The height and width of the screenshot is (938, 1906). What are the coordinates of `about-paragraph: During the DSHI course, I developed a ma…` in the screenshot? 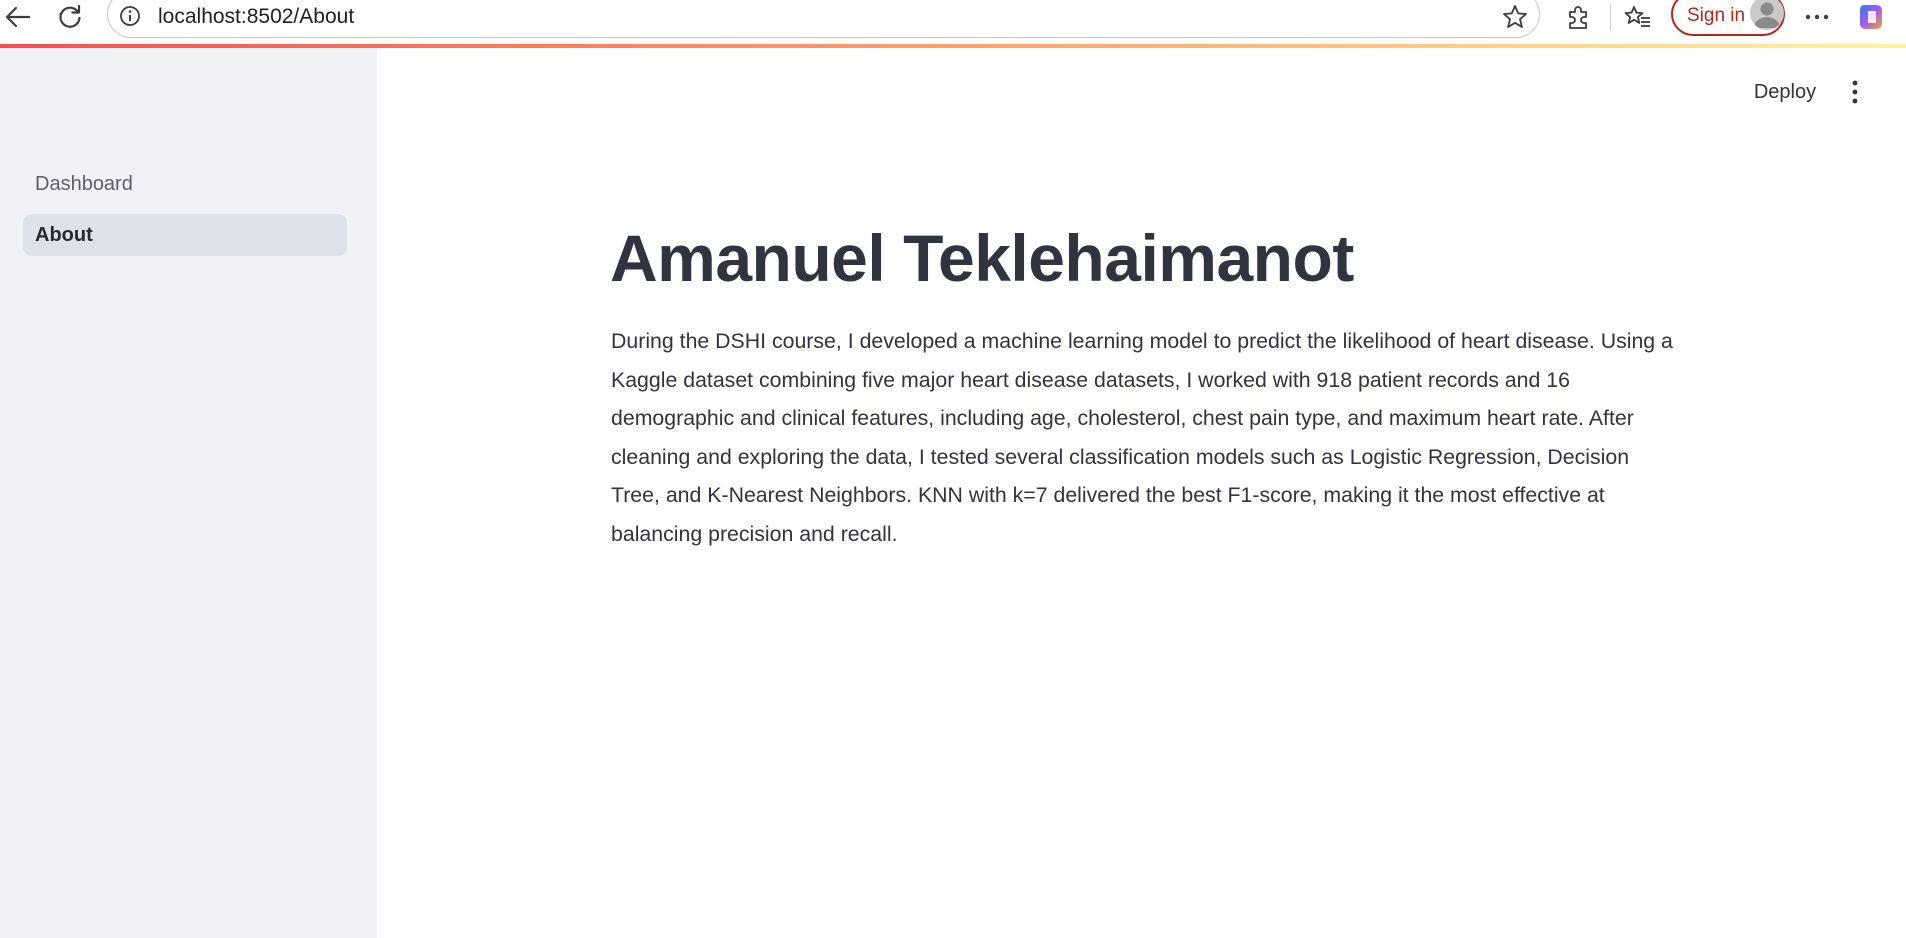 It's located at (1142, 437).